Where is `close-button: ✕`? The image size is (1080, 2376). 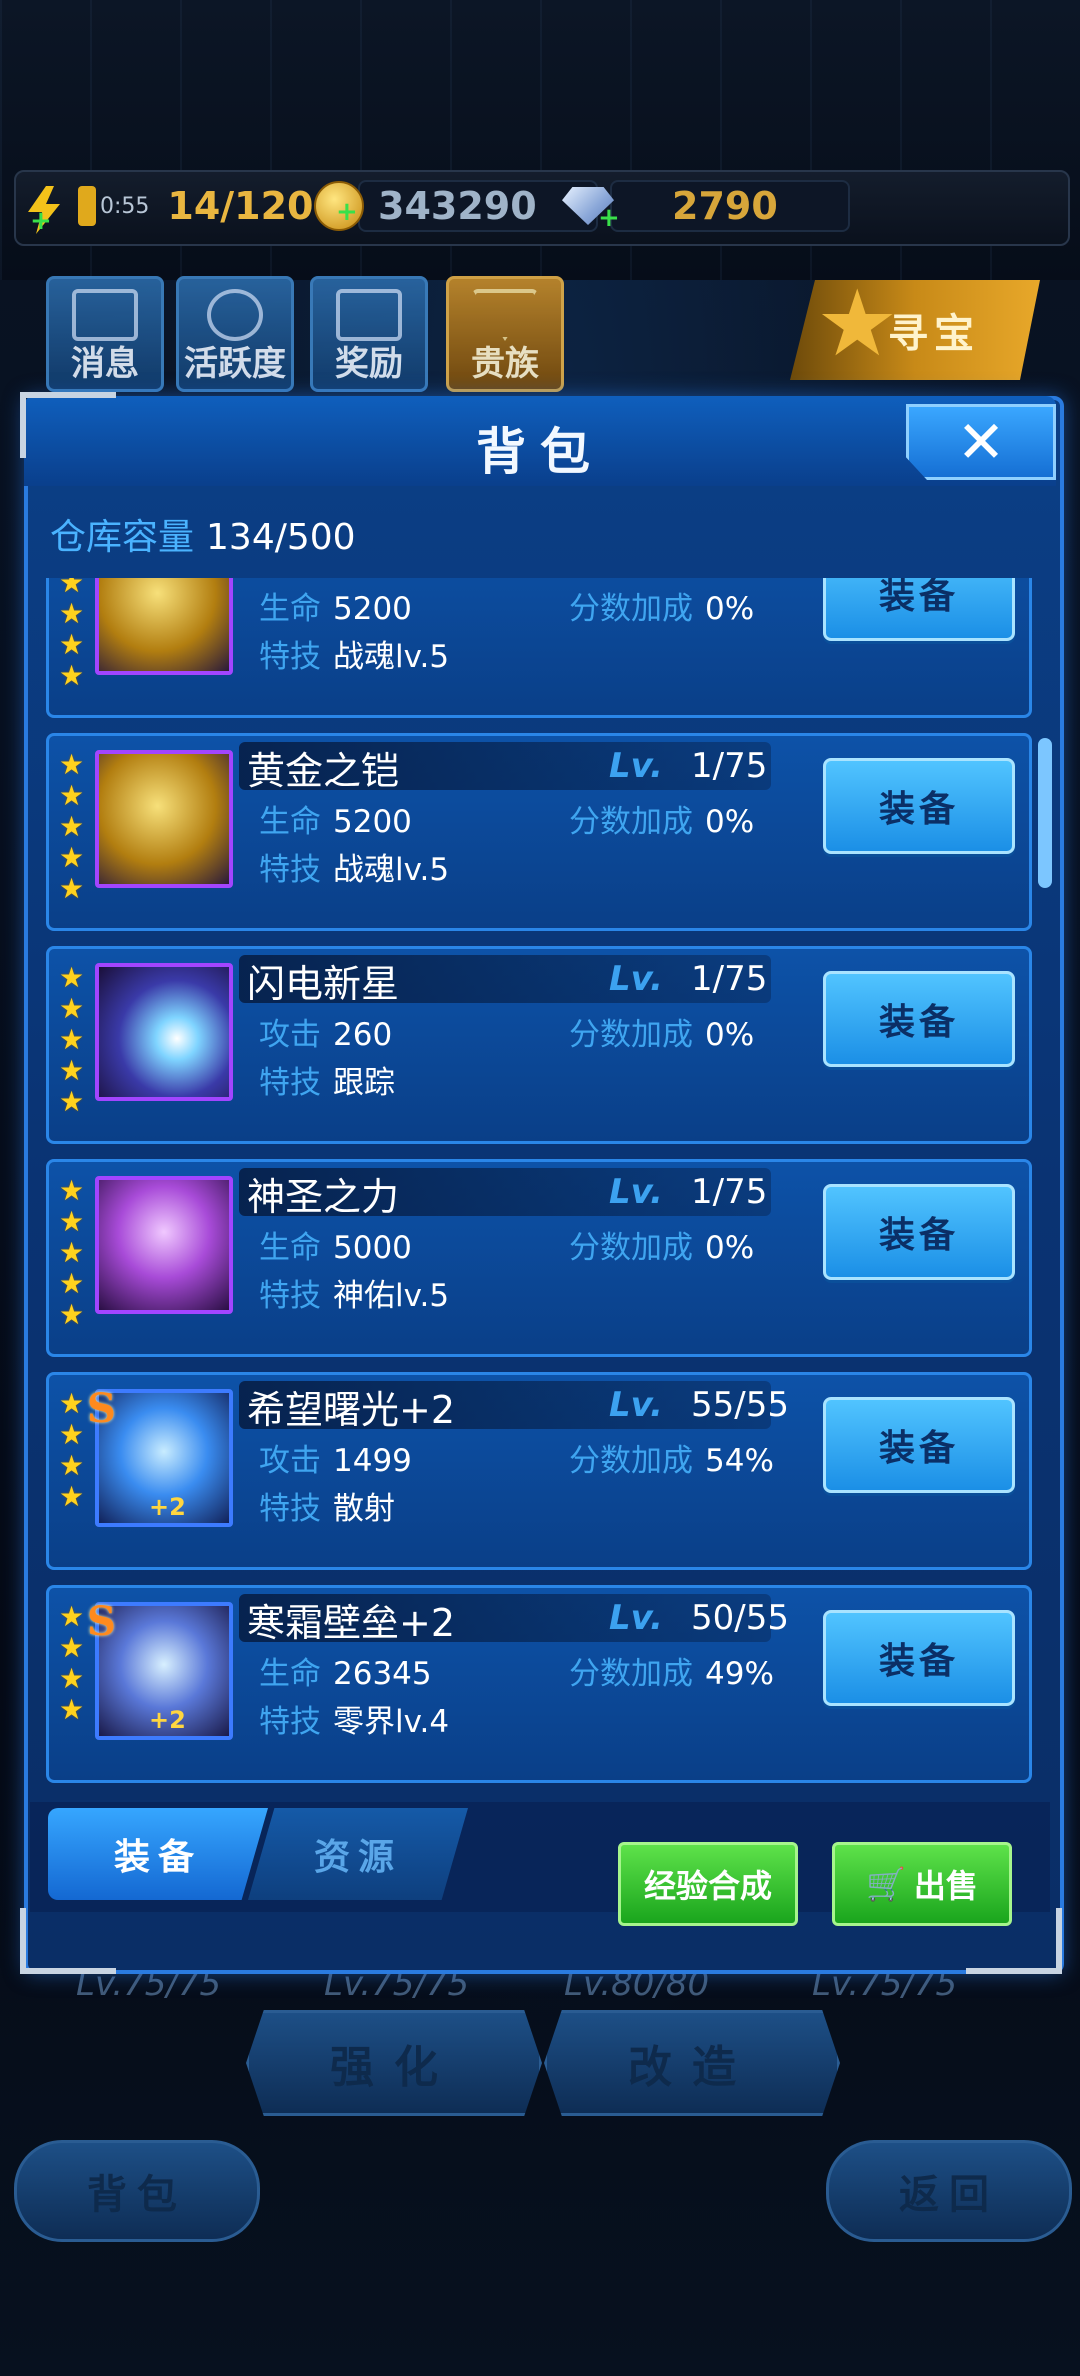 close-button: ✕ is located at coordinates (981, 442).